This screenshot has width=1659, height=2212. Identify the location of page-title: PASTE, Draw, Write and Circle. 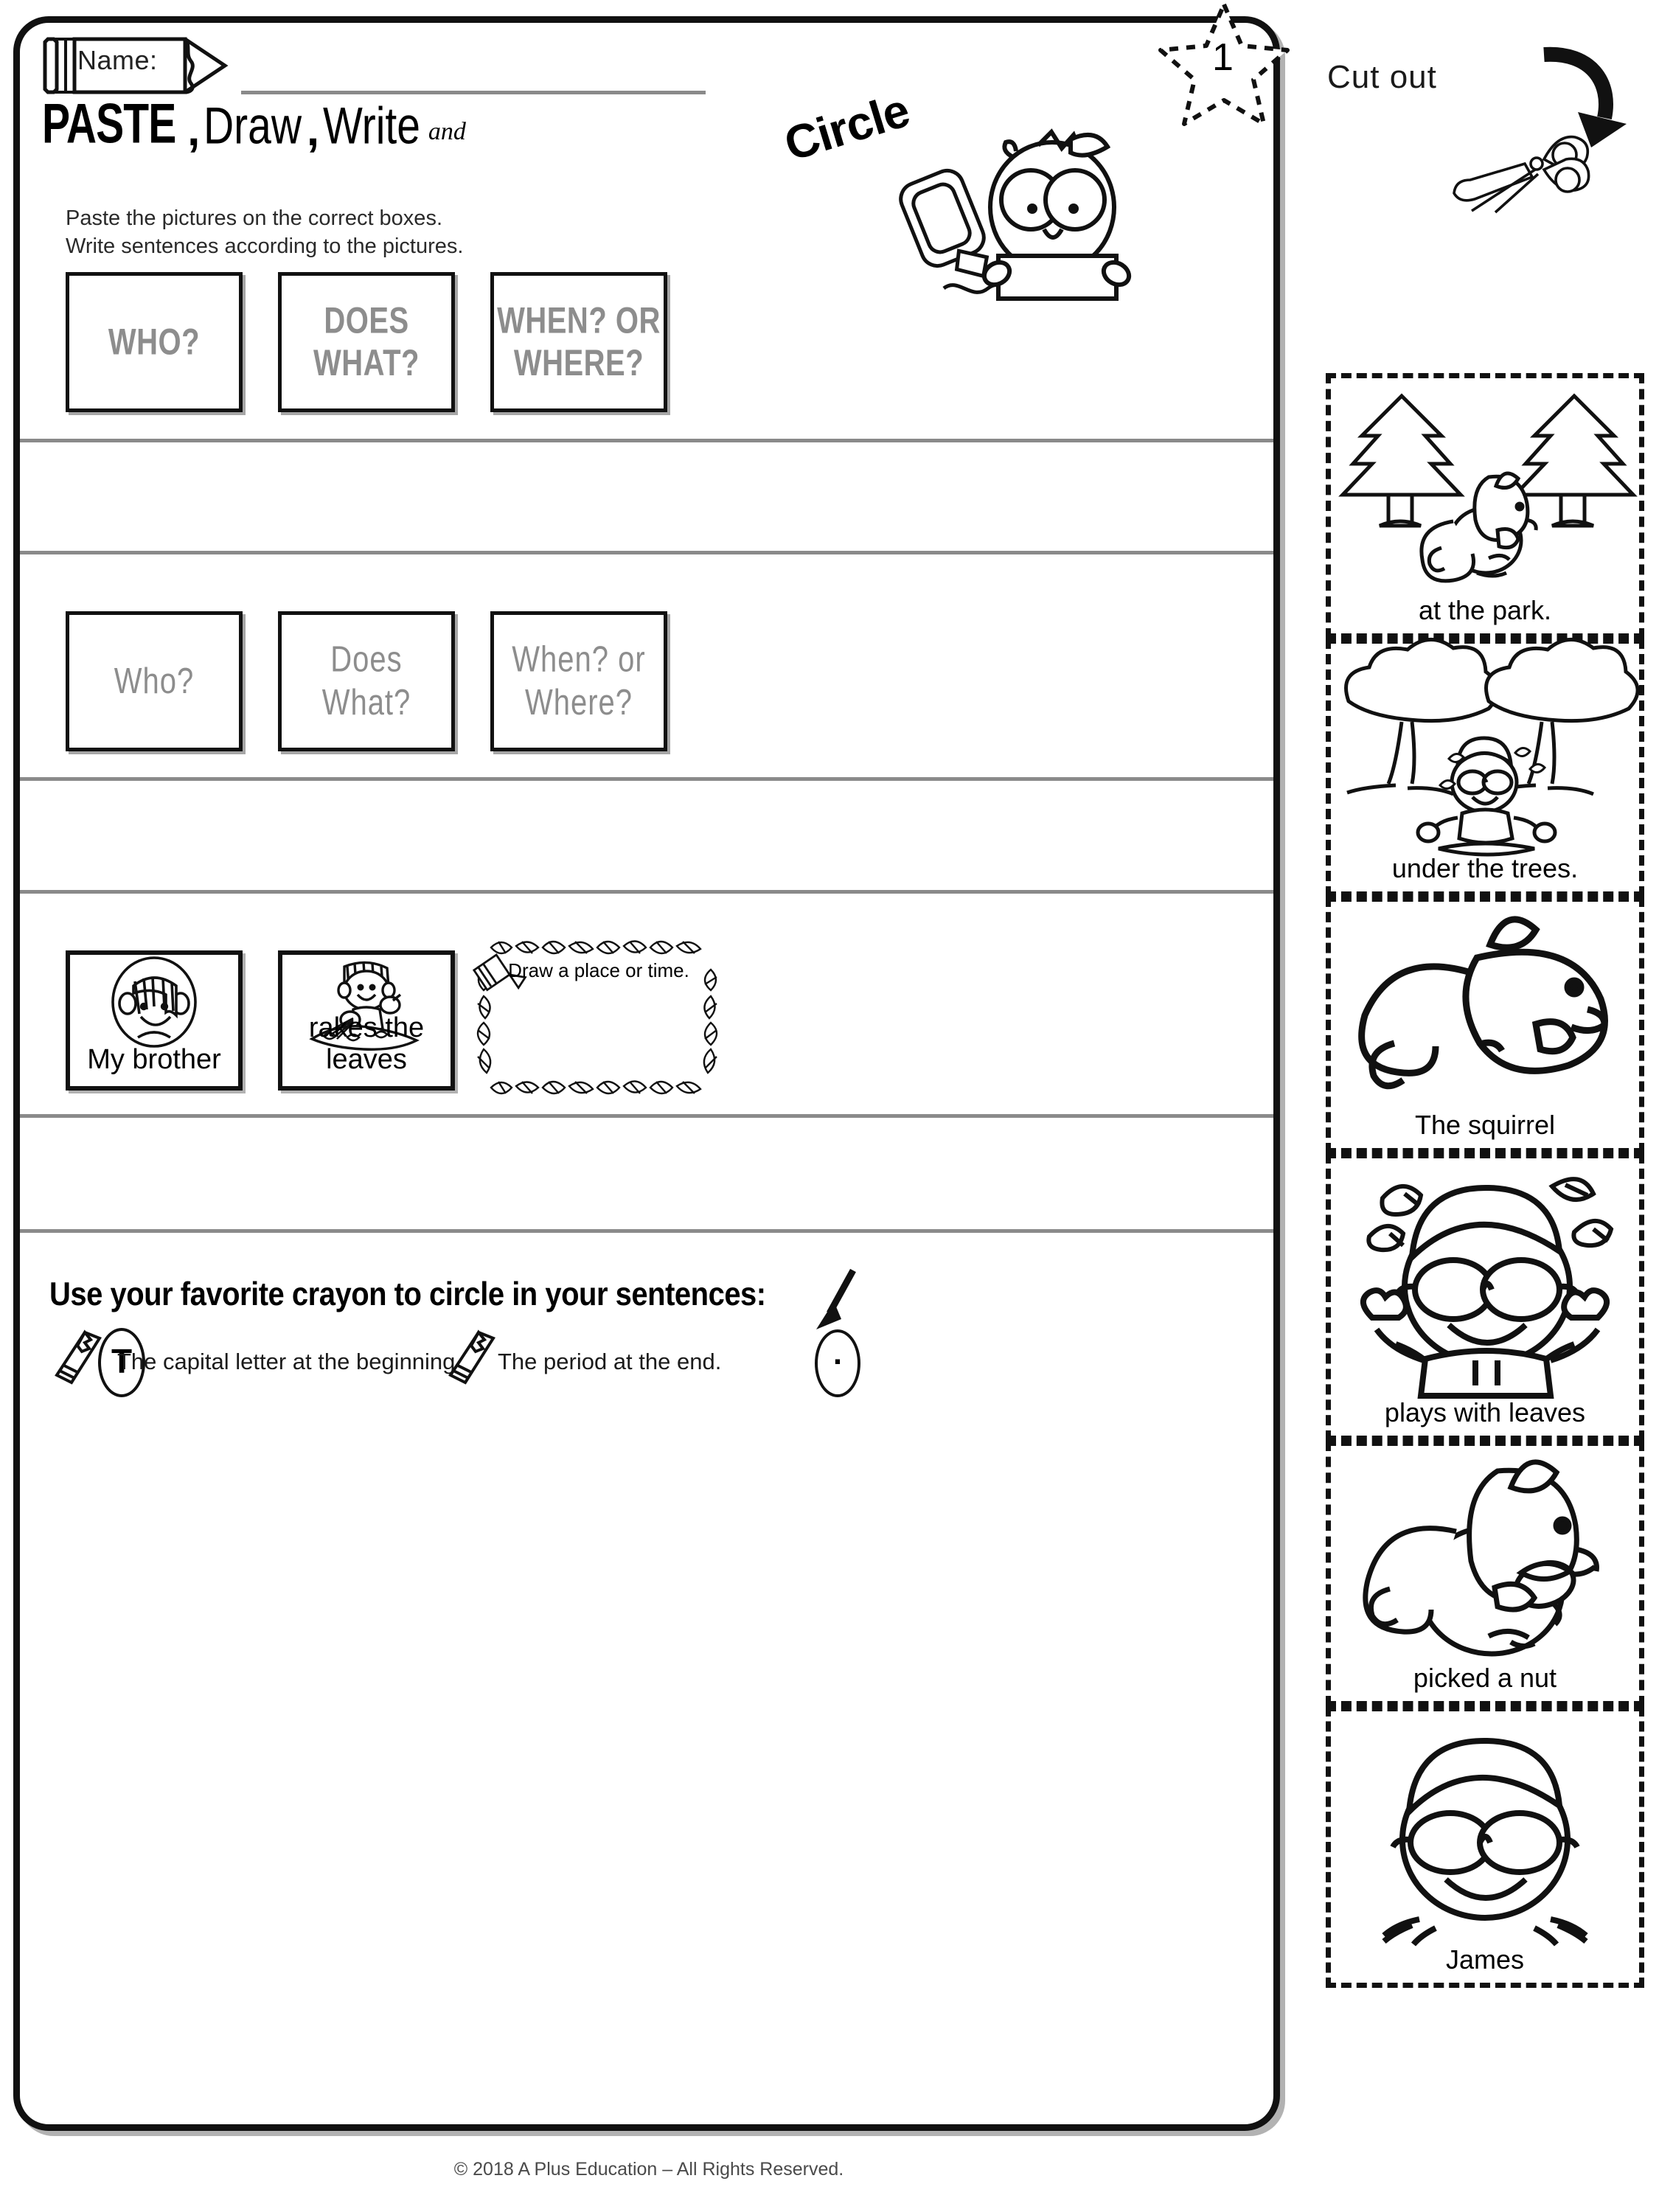
(521, 134).